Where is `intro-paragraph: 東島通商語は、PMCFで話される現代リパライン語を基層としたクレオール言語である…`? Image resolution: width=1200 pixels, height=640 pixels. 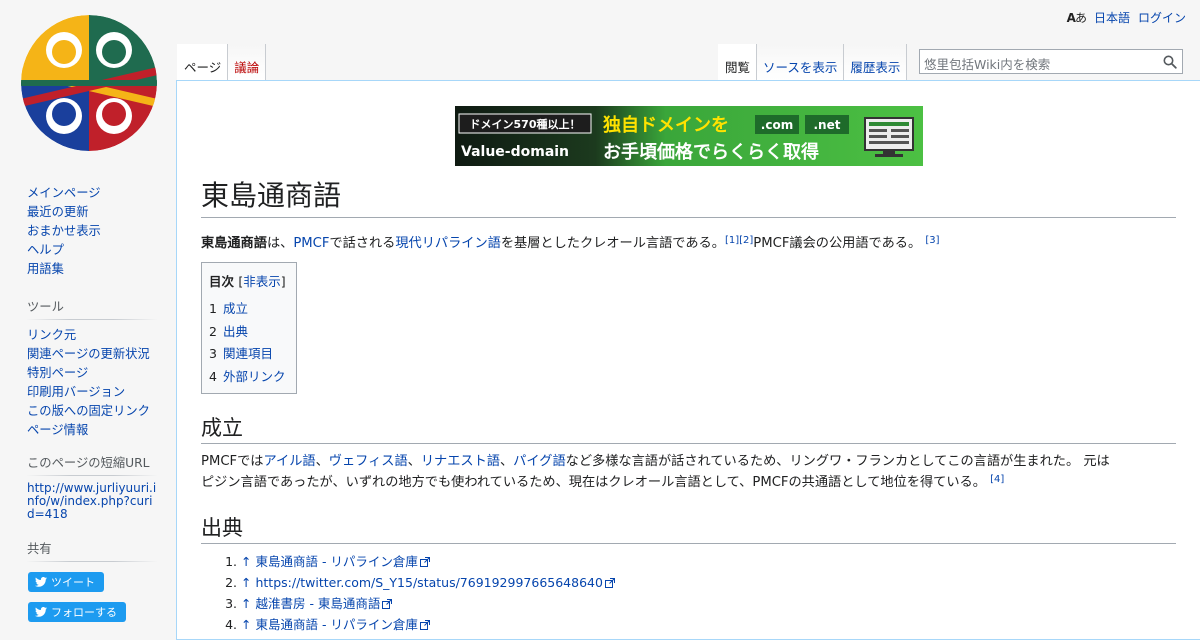 intro-paragraph: 東島通商語は、PMCFで話される現代リパライン語を基層としたクレオール言語である… is located at coordinates (688, 243).